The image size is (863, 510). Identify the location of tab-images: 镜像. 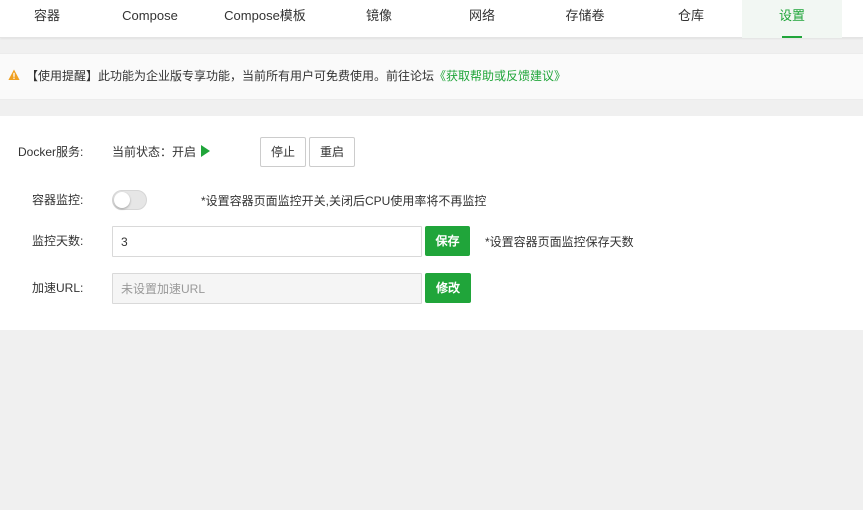
(379, 19).